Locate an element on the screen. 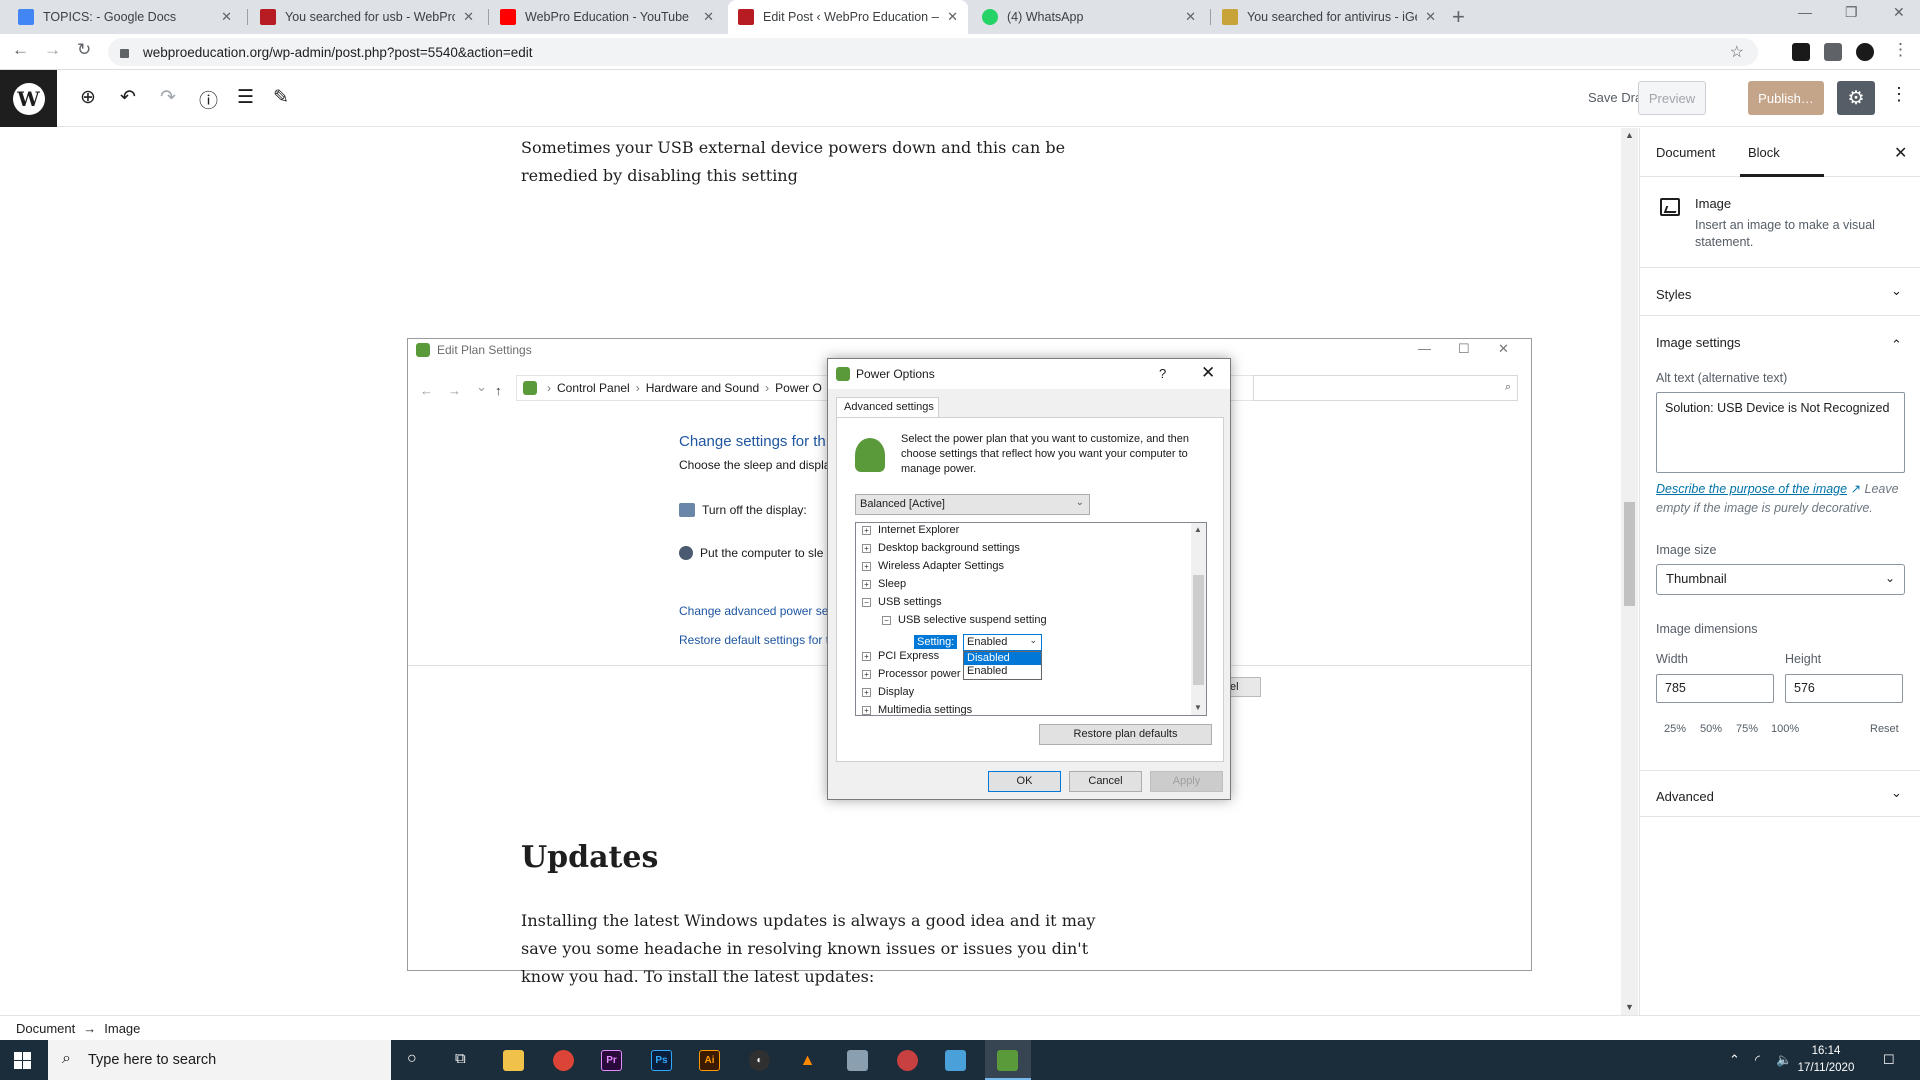 The image size is (1920, 1080). forward-icon: → is located at coordinates (52, 50).